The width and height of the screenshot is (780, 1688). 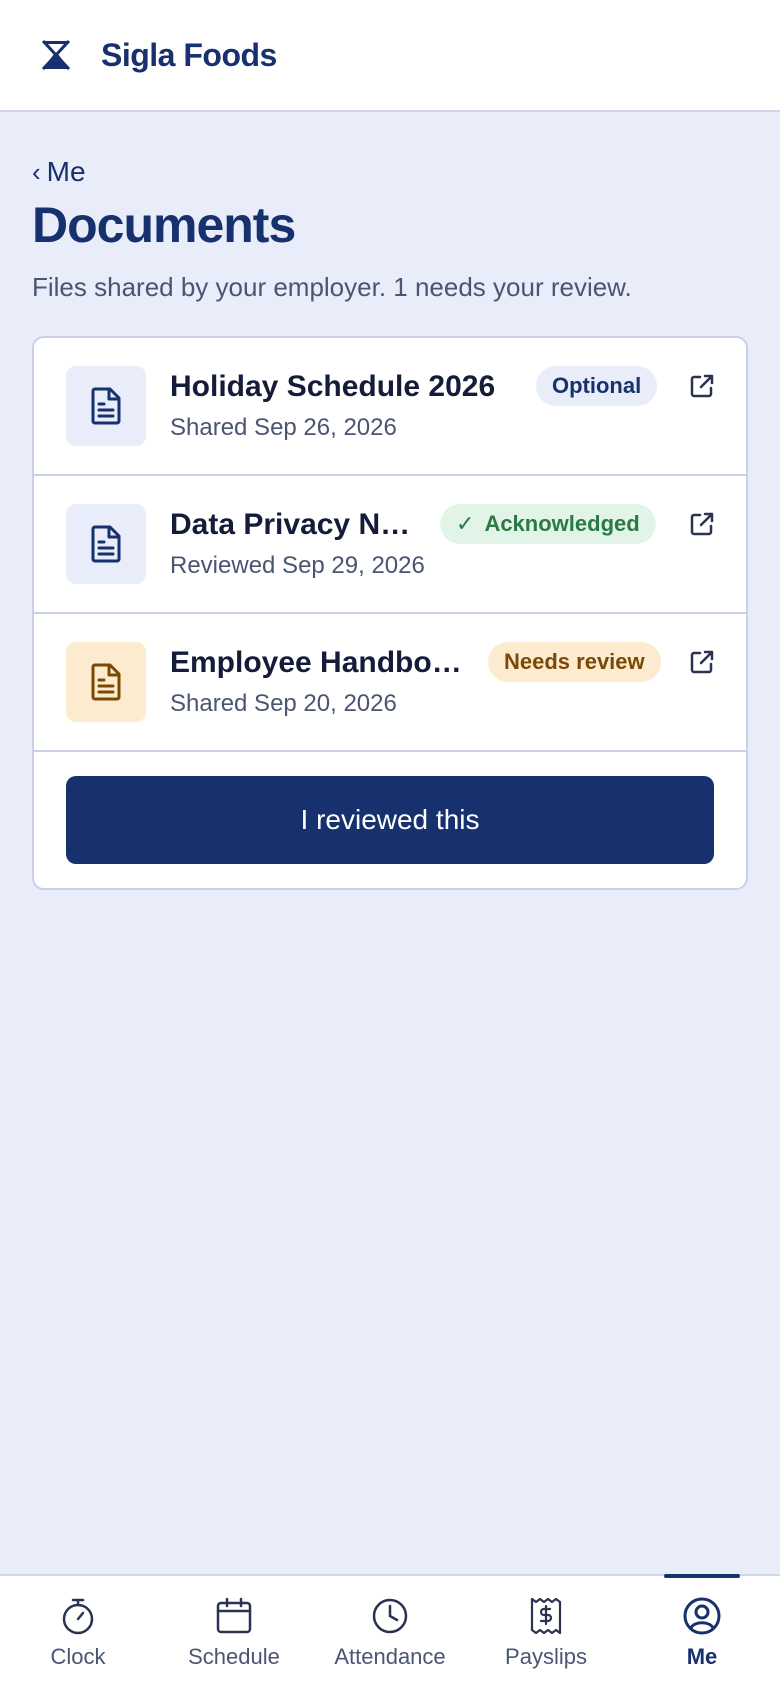 I want to click on document-name: Holiday Schedule 2026, so click(x=333, y=386).